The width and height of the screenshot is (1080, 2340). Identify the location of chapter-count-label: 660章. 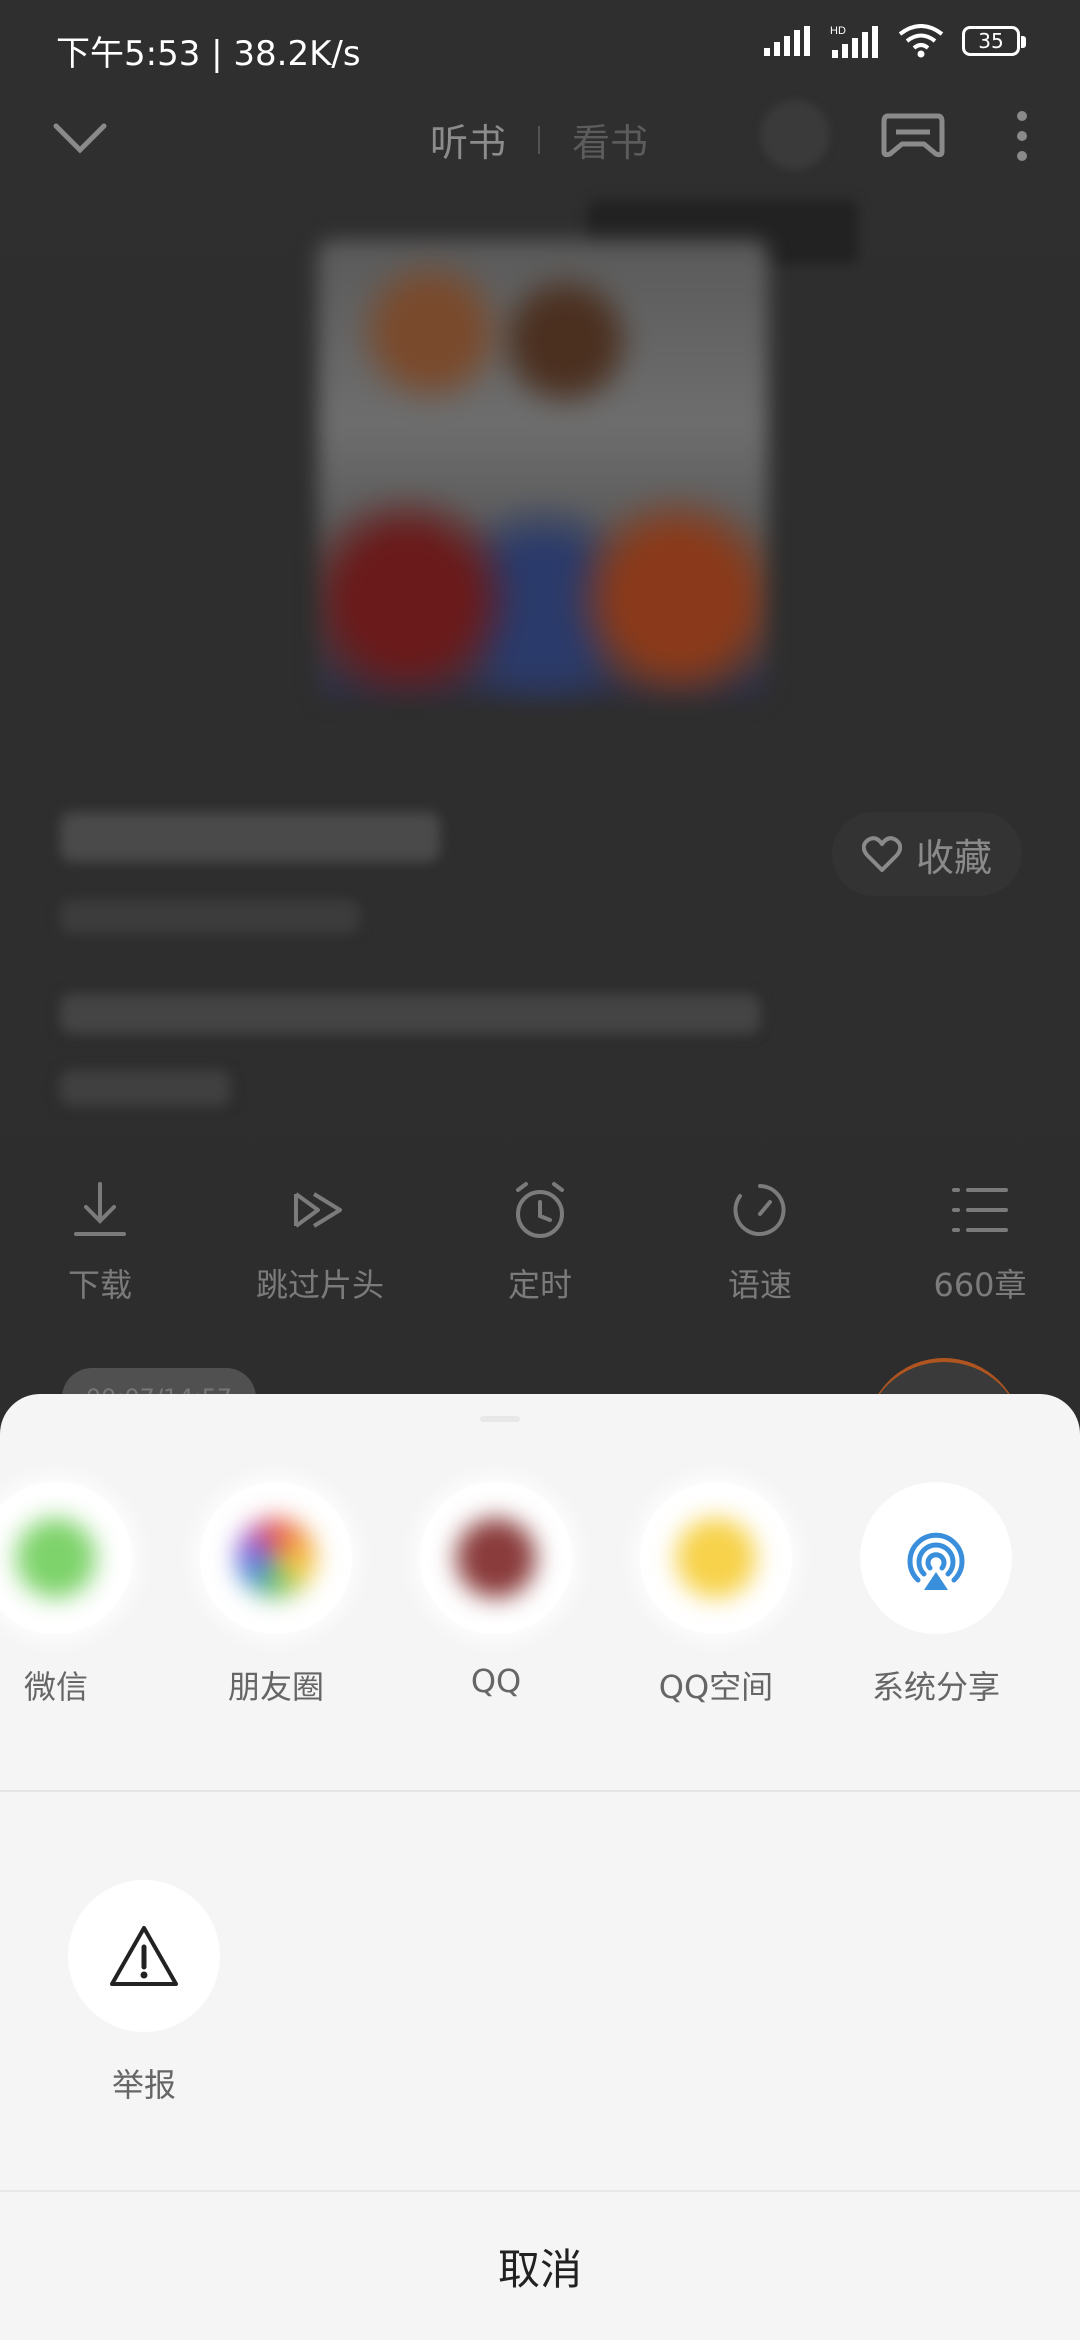
(980, 1285).